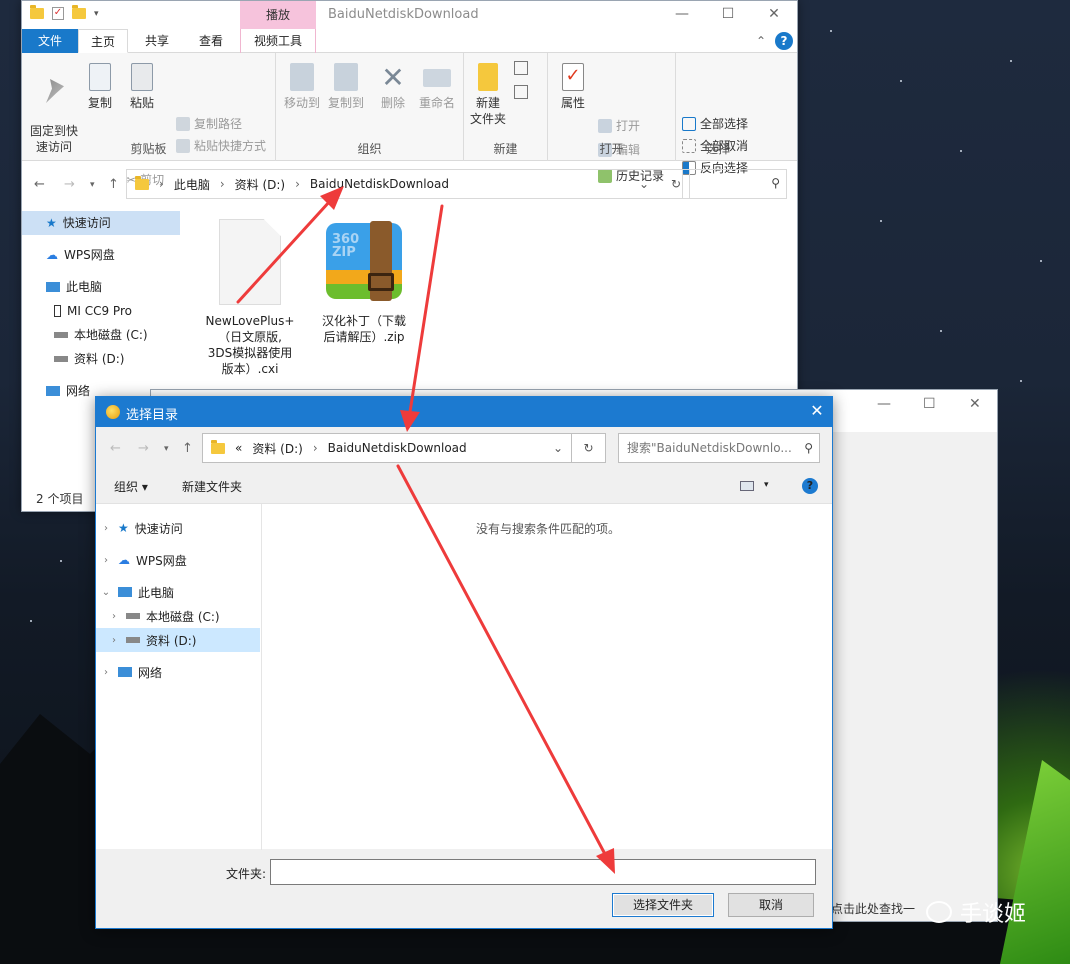  Describe the element at coordinates (131, 486) in the screenshot. I see `organize-menu: 组织 ▾` at that location.